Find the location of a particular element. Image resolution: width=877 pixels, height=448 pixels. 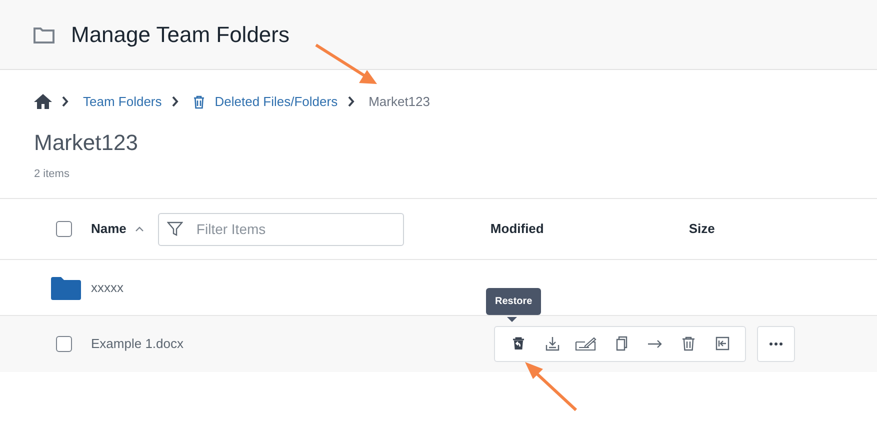

restore-icon is located at coordinates (518, 344).